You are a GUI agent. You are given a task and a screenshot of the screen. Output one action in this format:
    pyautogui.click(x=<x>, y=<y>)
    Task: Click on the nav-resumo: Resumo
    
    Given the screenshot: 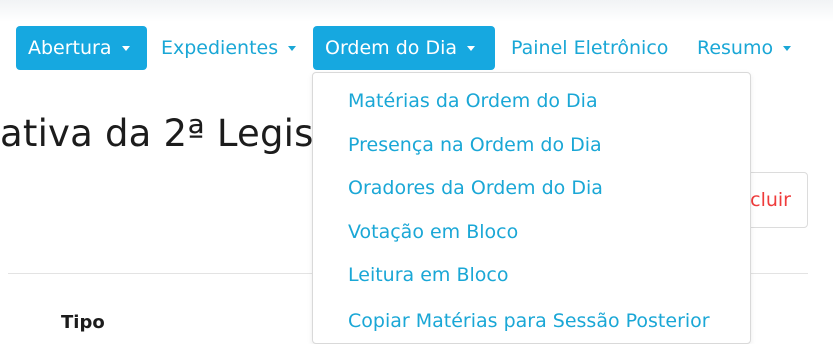 What is the action you would take?
    pyautogui.click(x=744, y=48)
    